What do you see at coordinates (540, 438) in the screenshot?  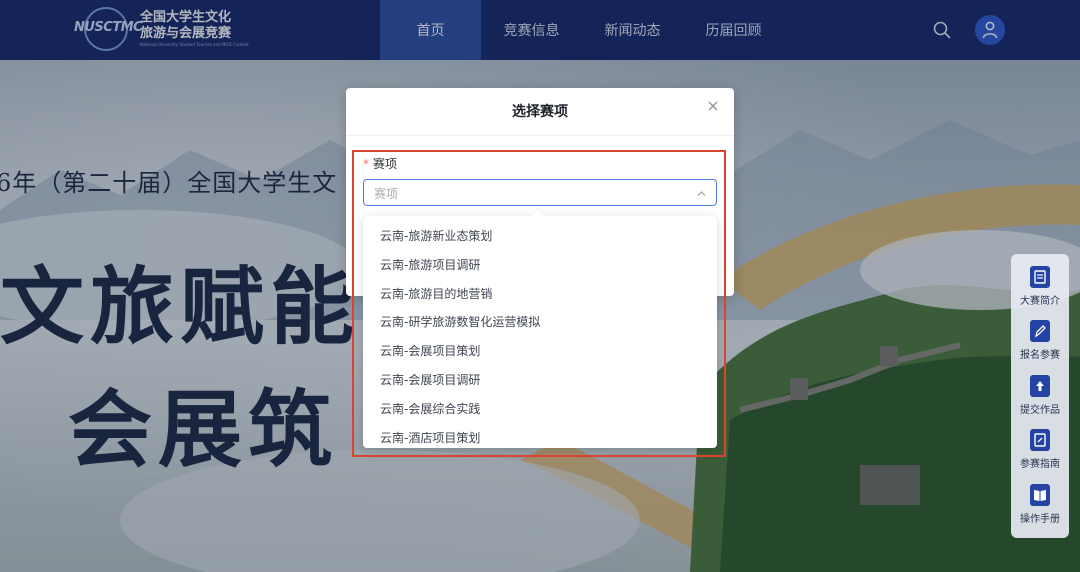 I see `event-option: 云南-酒店项目策划` at bounding box center [540, 438].